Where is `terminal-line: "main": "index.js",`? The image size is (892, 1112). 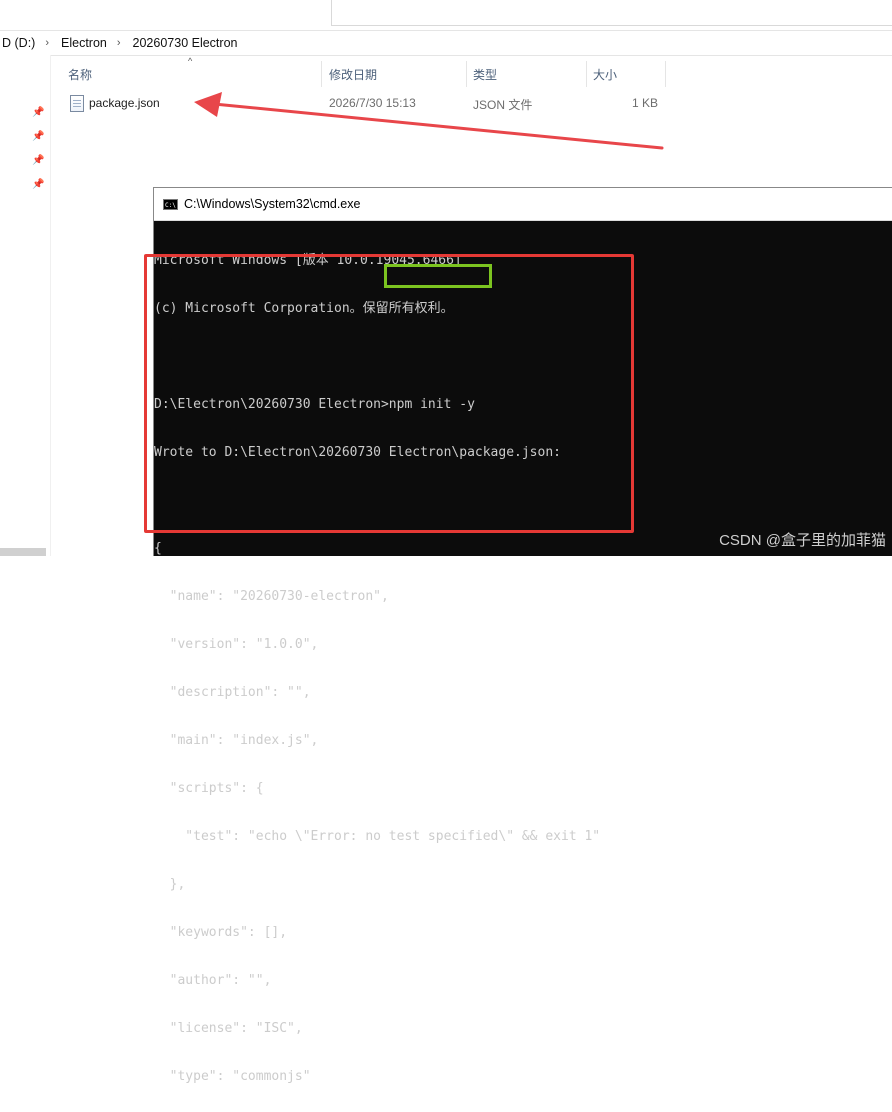 terminal-line: "main": "index.js", is located at coordinates (236, 740).